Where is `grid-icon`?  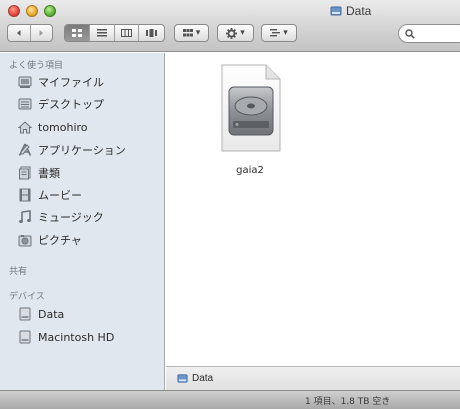 grid-icon is located at coordinates (187, 33).